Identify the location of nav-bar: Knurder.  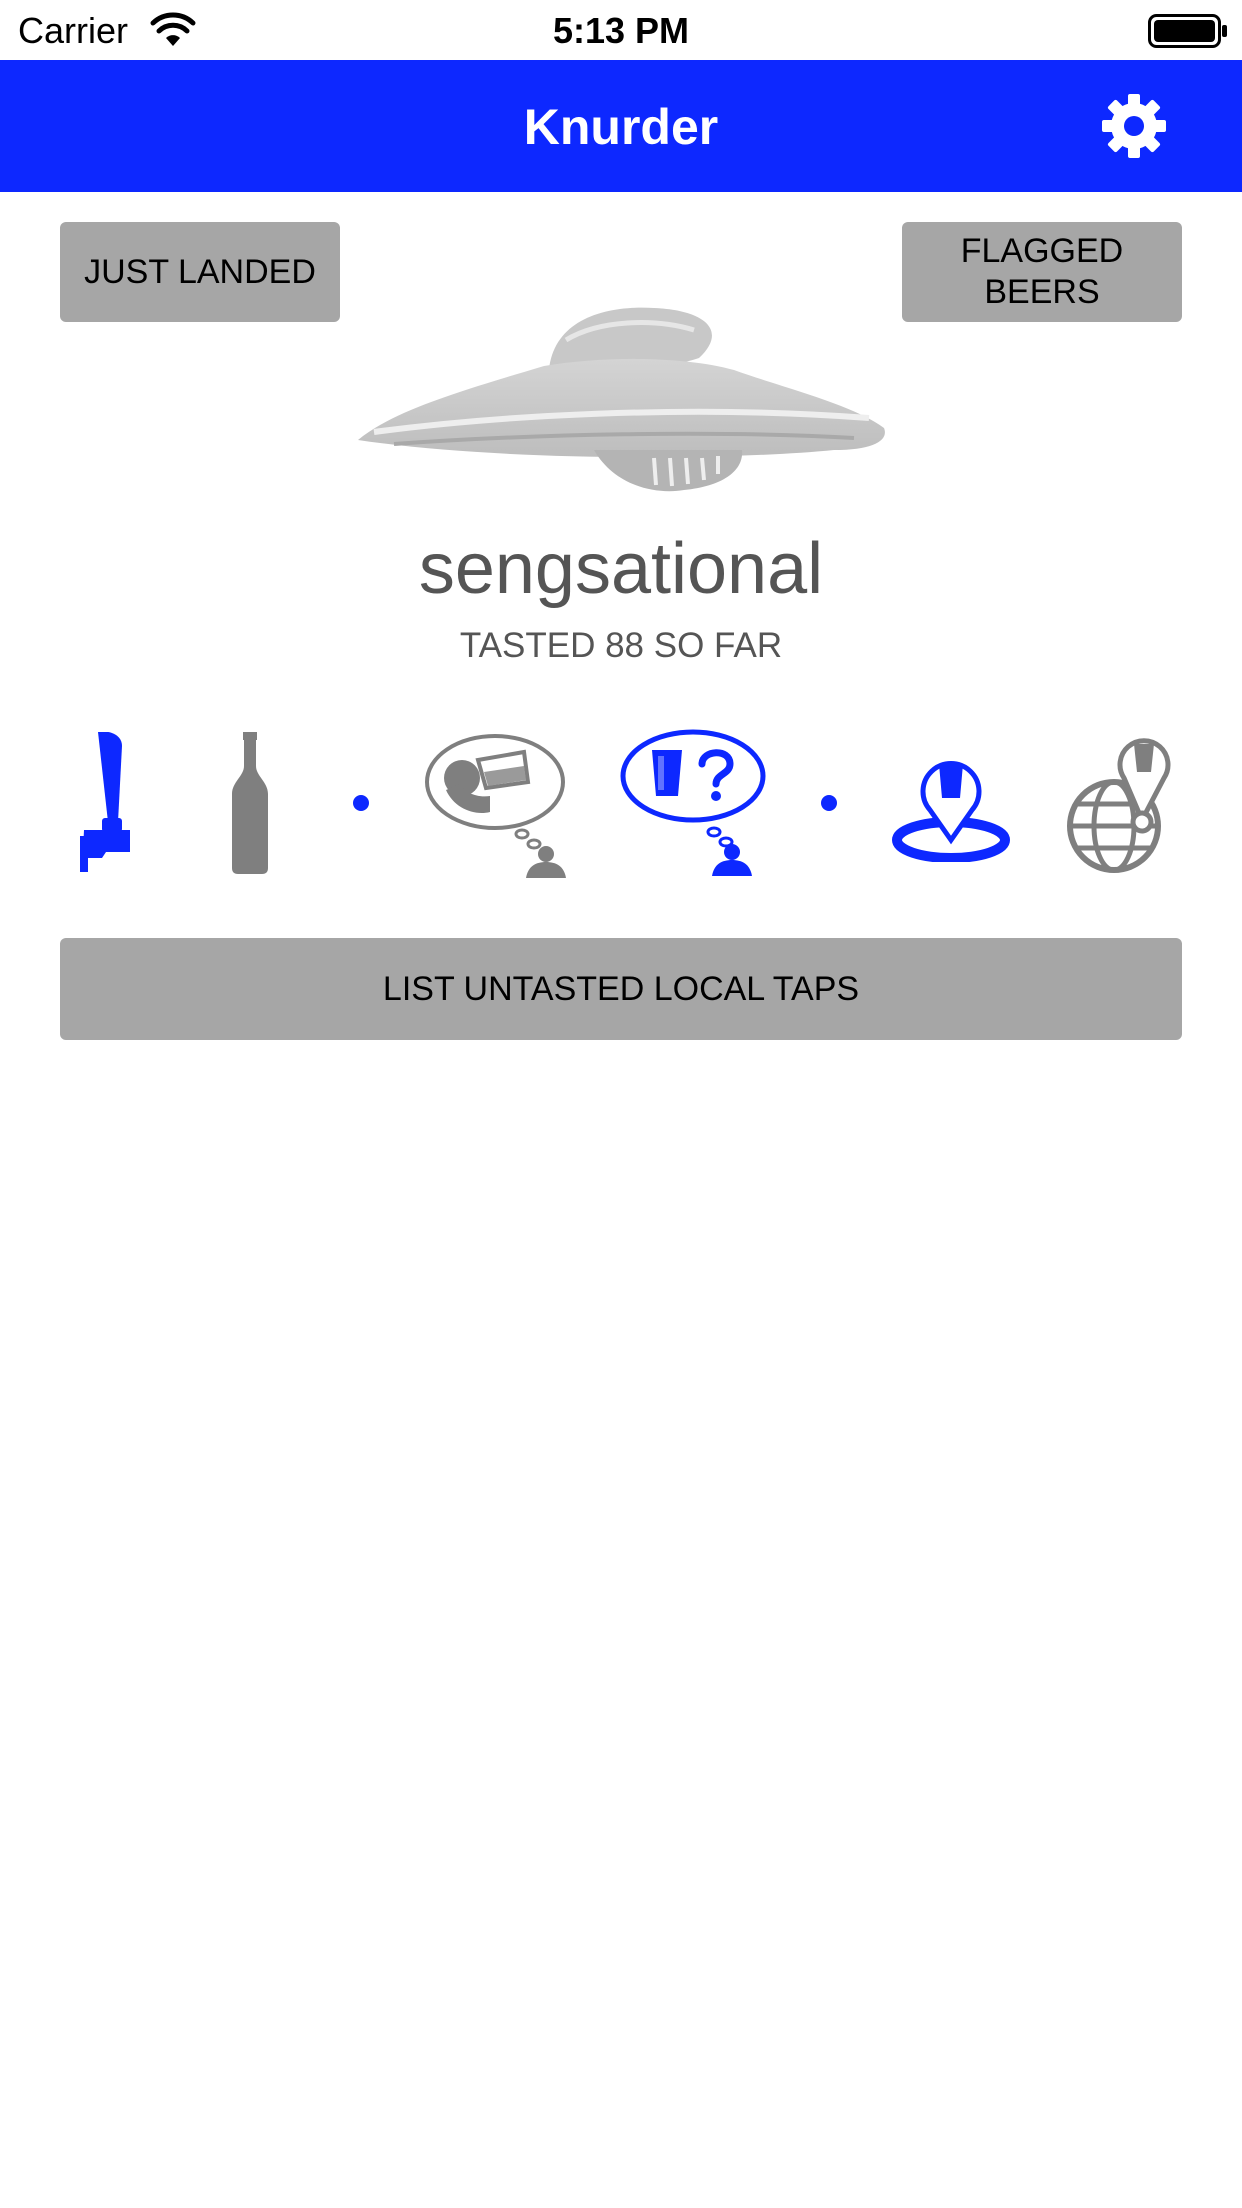
(621, 126).